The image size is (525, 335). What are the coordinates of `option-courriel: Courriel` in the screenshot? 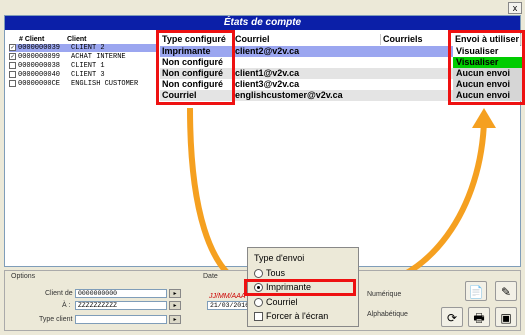 It's located at (276, 302).